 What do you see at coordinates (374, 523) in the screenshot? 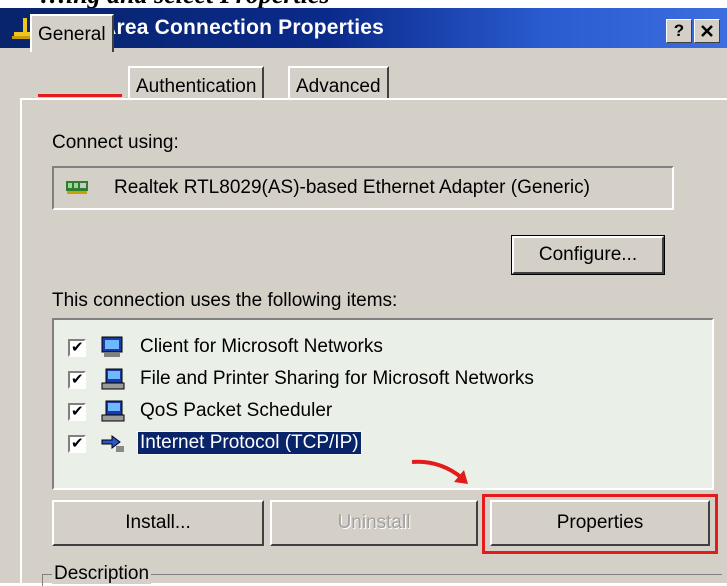
I see `uninstall-button: Uninstall` at bounding box center [374, 523].